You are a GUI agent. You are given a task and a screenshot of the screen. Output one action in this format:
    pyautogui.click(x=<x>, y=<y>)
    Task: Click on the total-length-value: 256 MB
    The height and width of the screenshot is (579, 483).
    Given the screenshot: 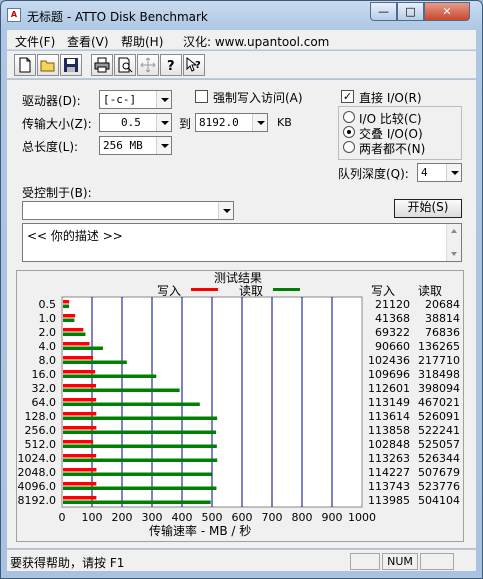 What is the action you would take?
    pyautogui.click(x=123, y=145)
    